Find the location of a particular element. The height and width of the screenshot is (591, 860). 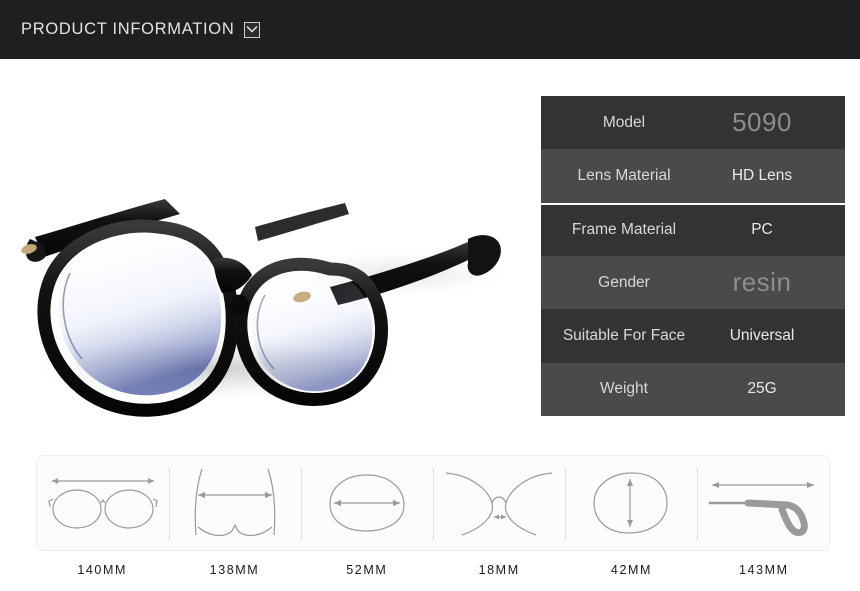

spec-value: PC is located at coordinates (762, 230).